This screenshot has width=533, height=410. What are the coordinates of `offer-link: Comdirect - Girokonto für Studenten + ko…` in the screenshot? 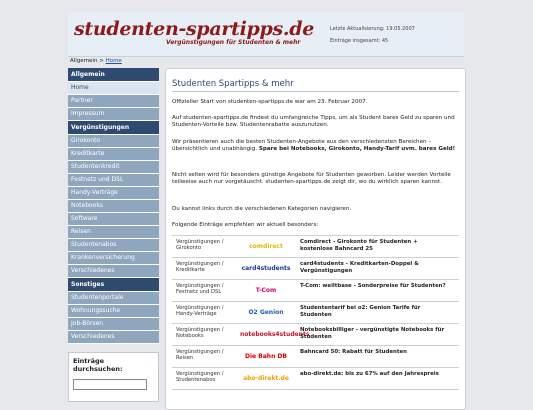 It's located at (375, 245).